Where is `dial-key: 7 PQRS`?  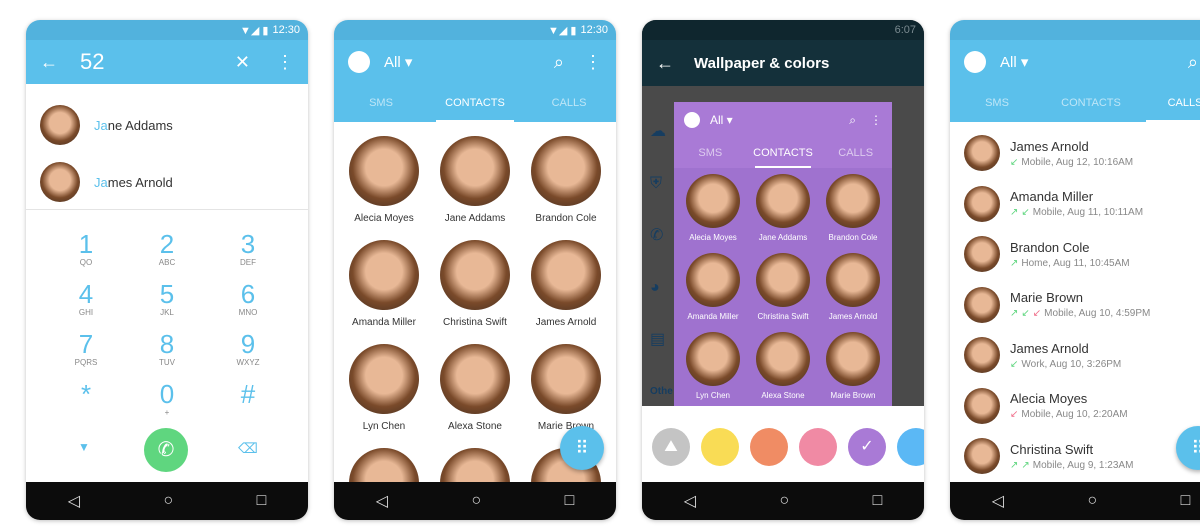 dial-key: 7 PQRS is located at coordinates (86, 348).